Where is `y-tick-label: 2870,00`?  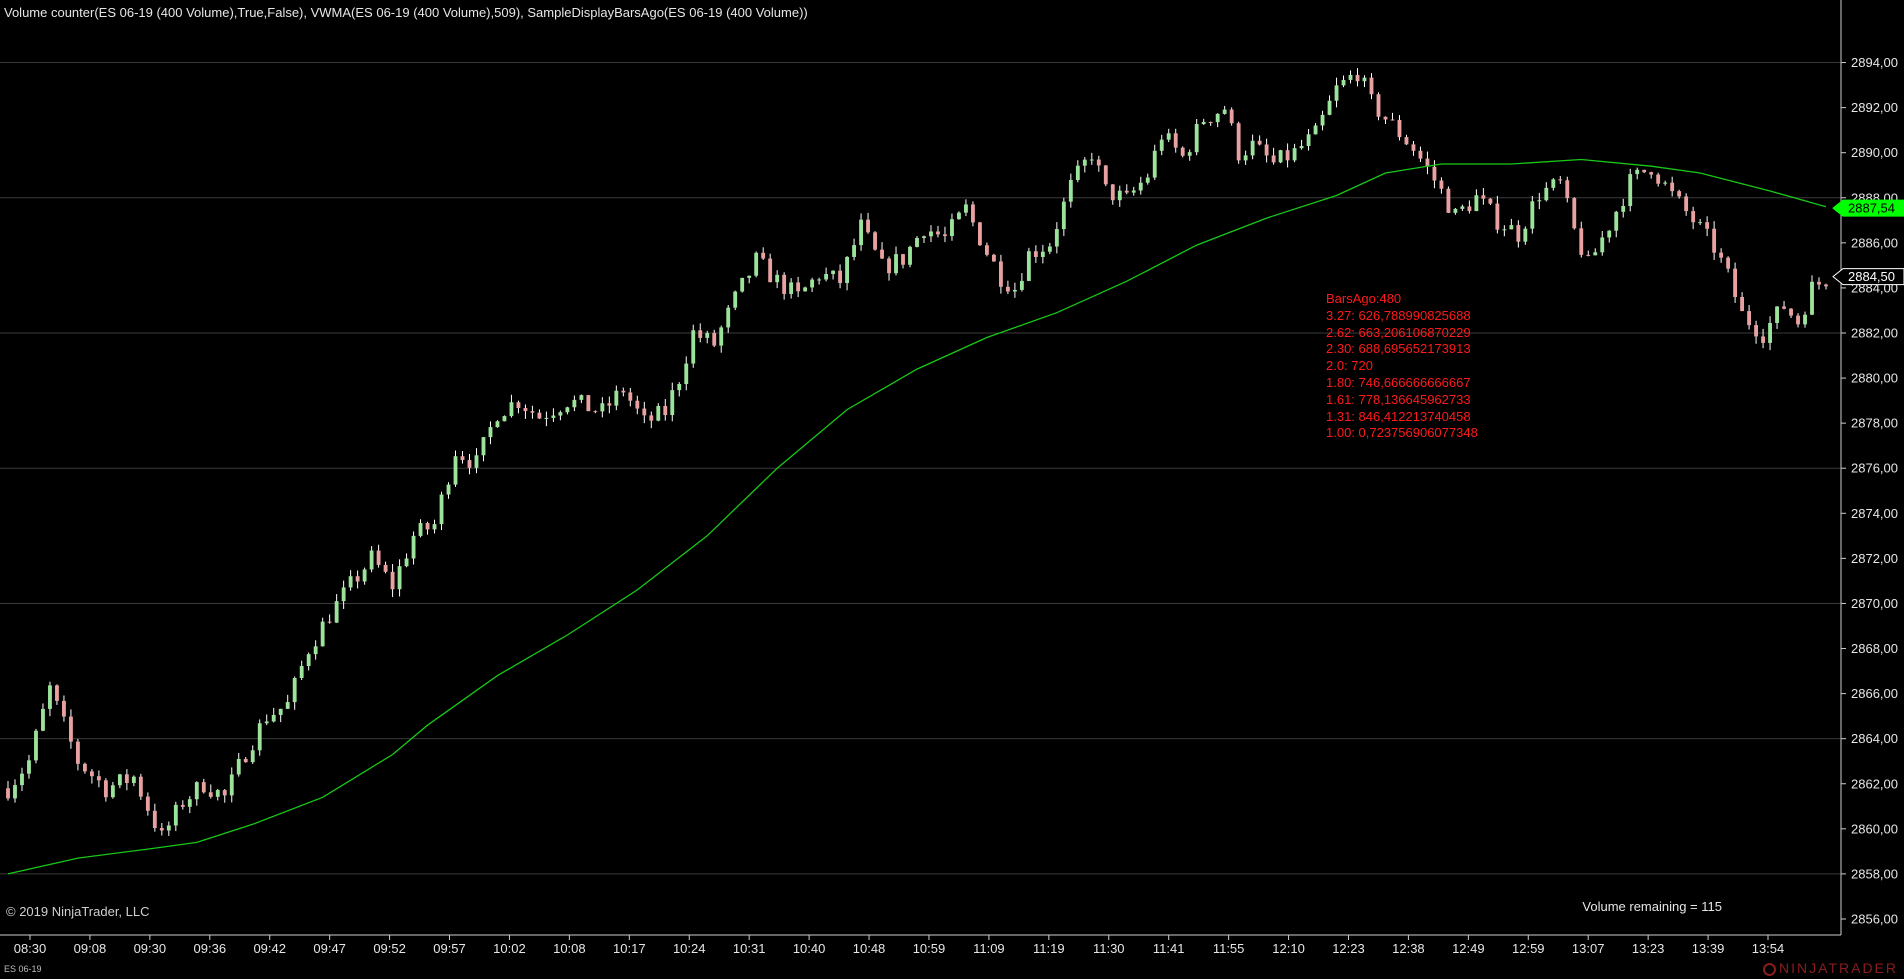
y-tick-label: 2870,00 is located at coordinates (1874, 603).